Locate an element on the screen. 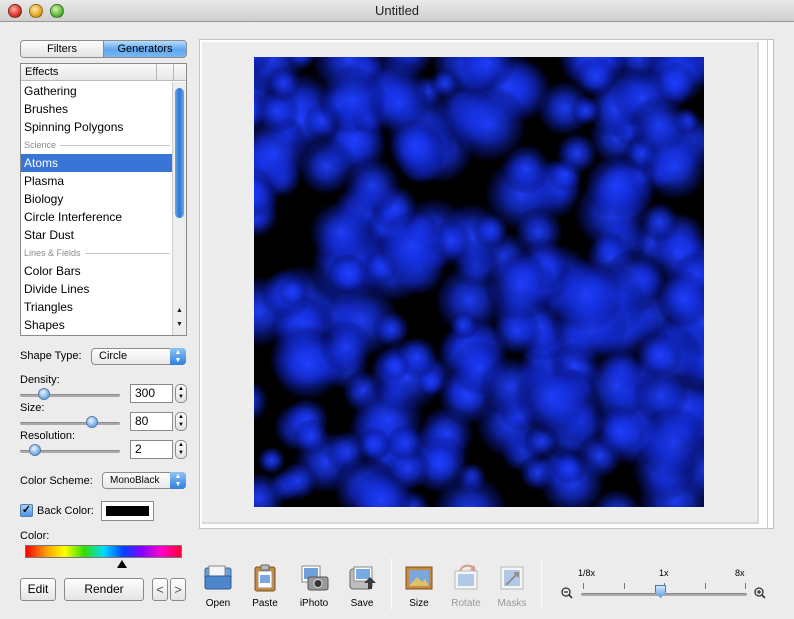 The image size is (794, 619). shape-type-popup: Circle ▲ ▼ is located at coordinates (138, 356).